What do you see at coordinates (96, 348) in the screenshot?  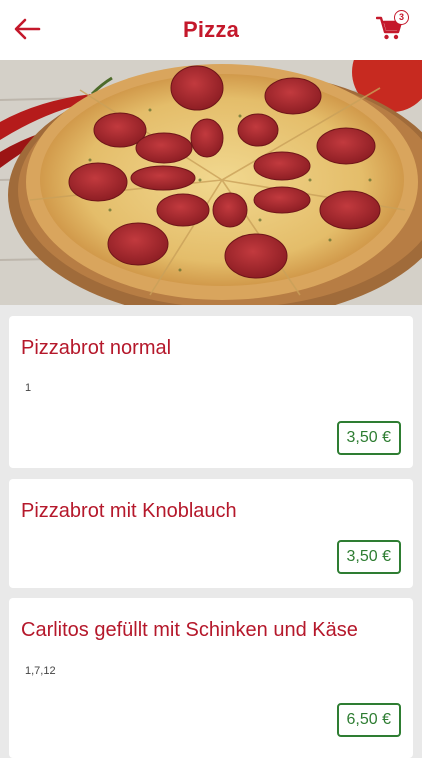 I see `product-name: Pizzabrot normal` at bounding box center [96, 348].